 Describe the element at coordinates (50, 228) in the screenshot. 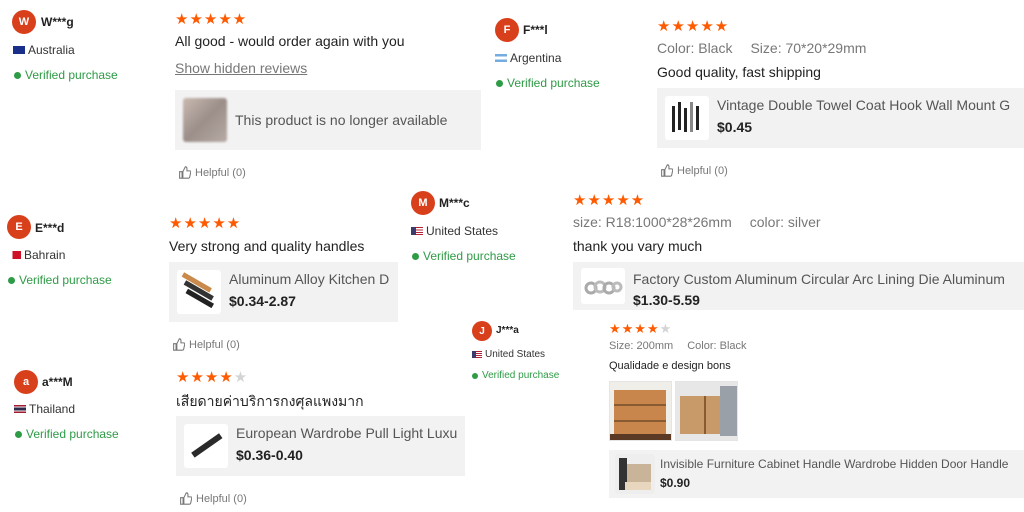

I see `reviewer-name: E***d` at that location.